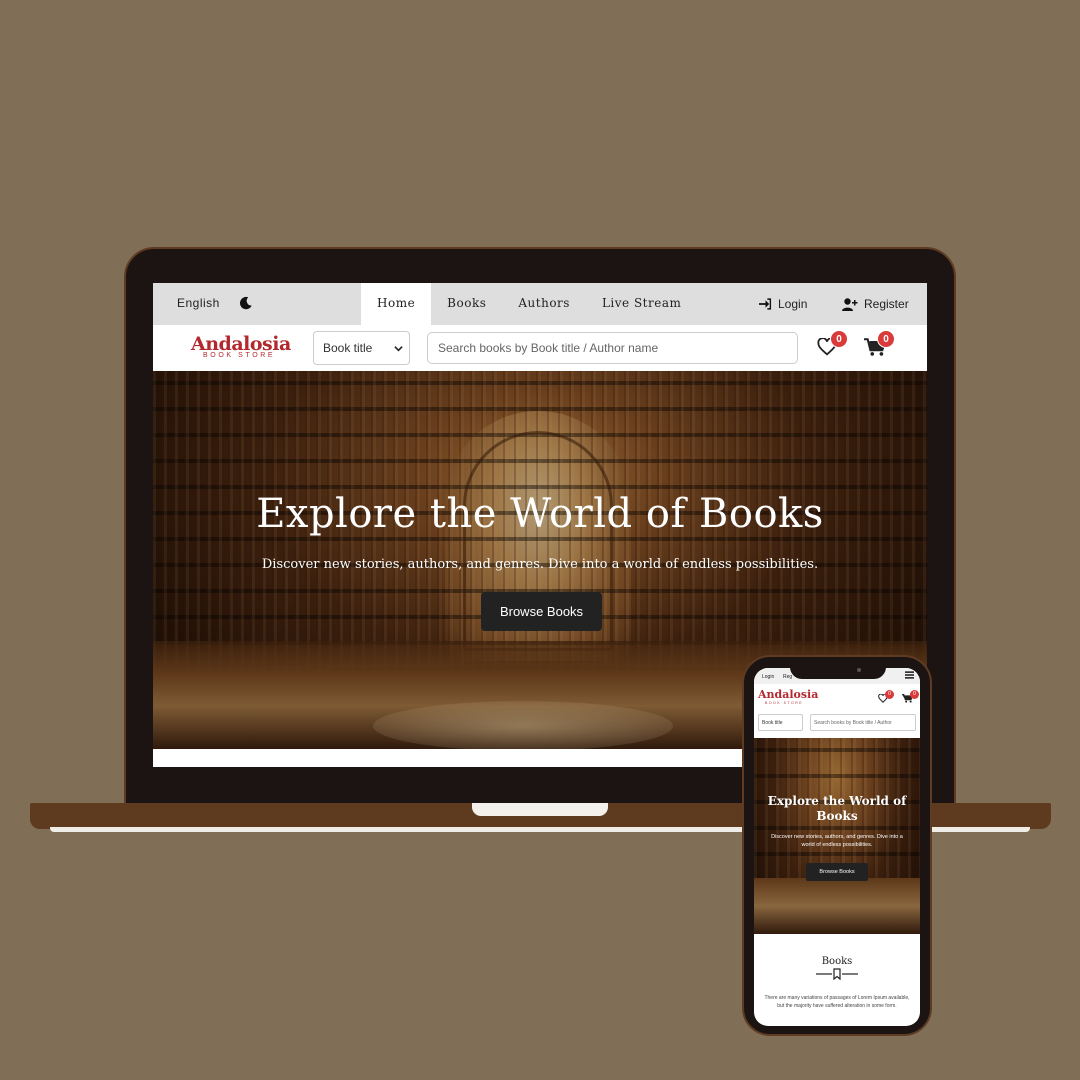  I want to click on mobile-search-input: Search books by Book title / Author, so click(863, 722).